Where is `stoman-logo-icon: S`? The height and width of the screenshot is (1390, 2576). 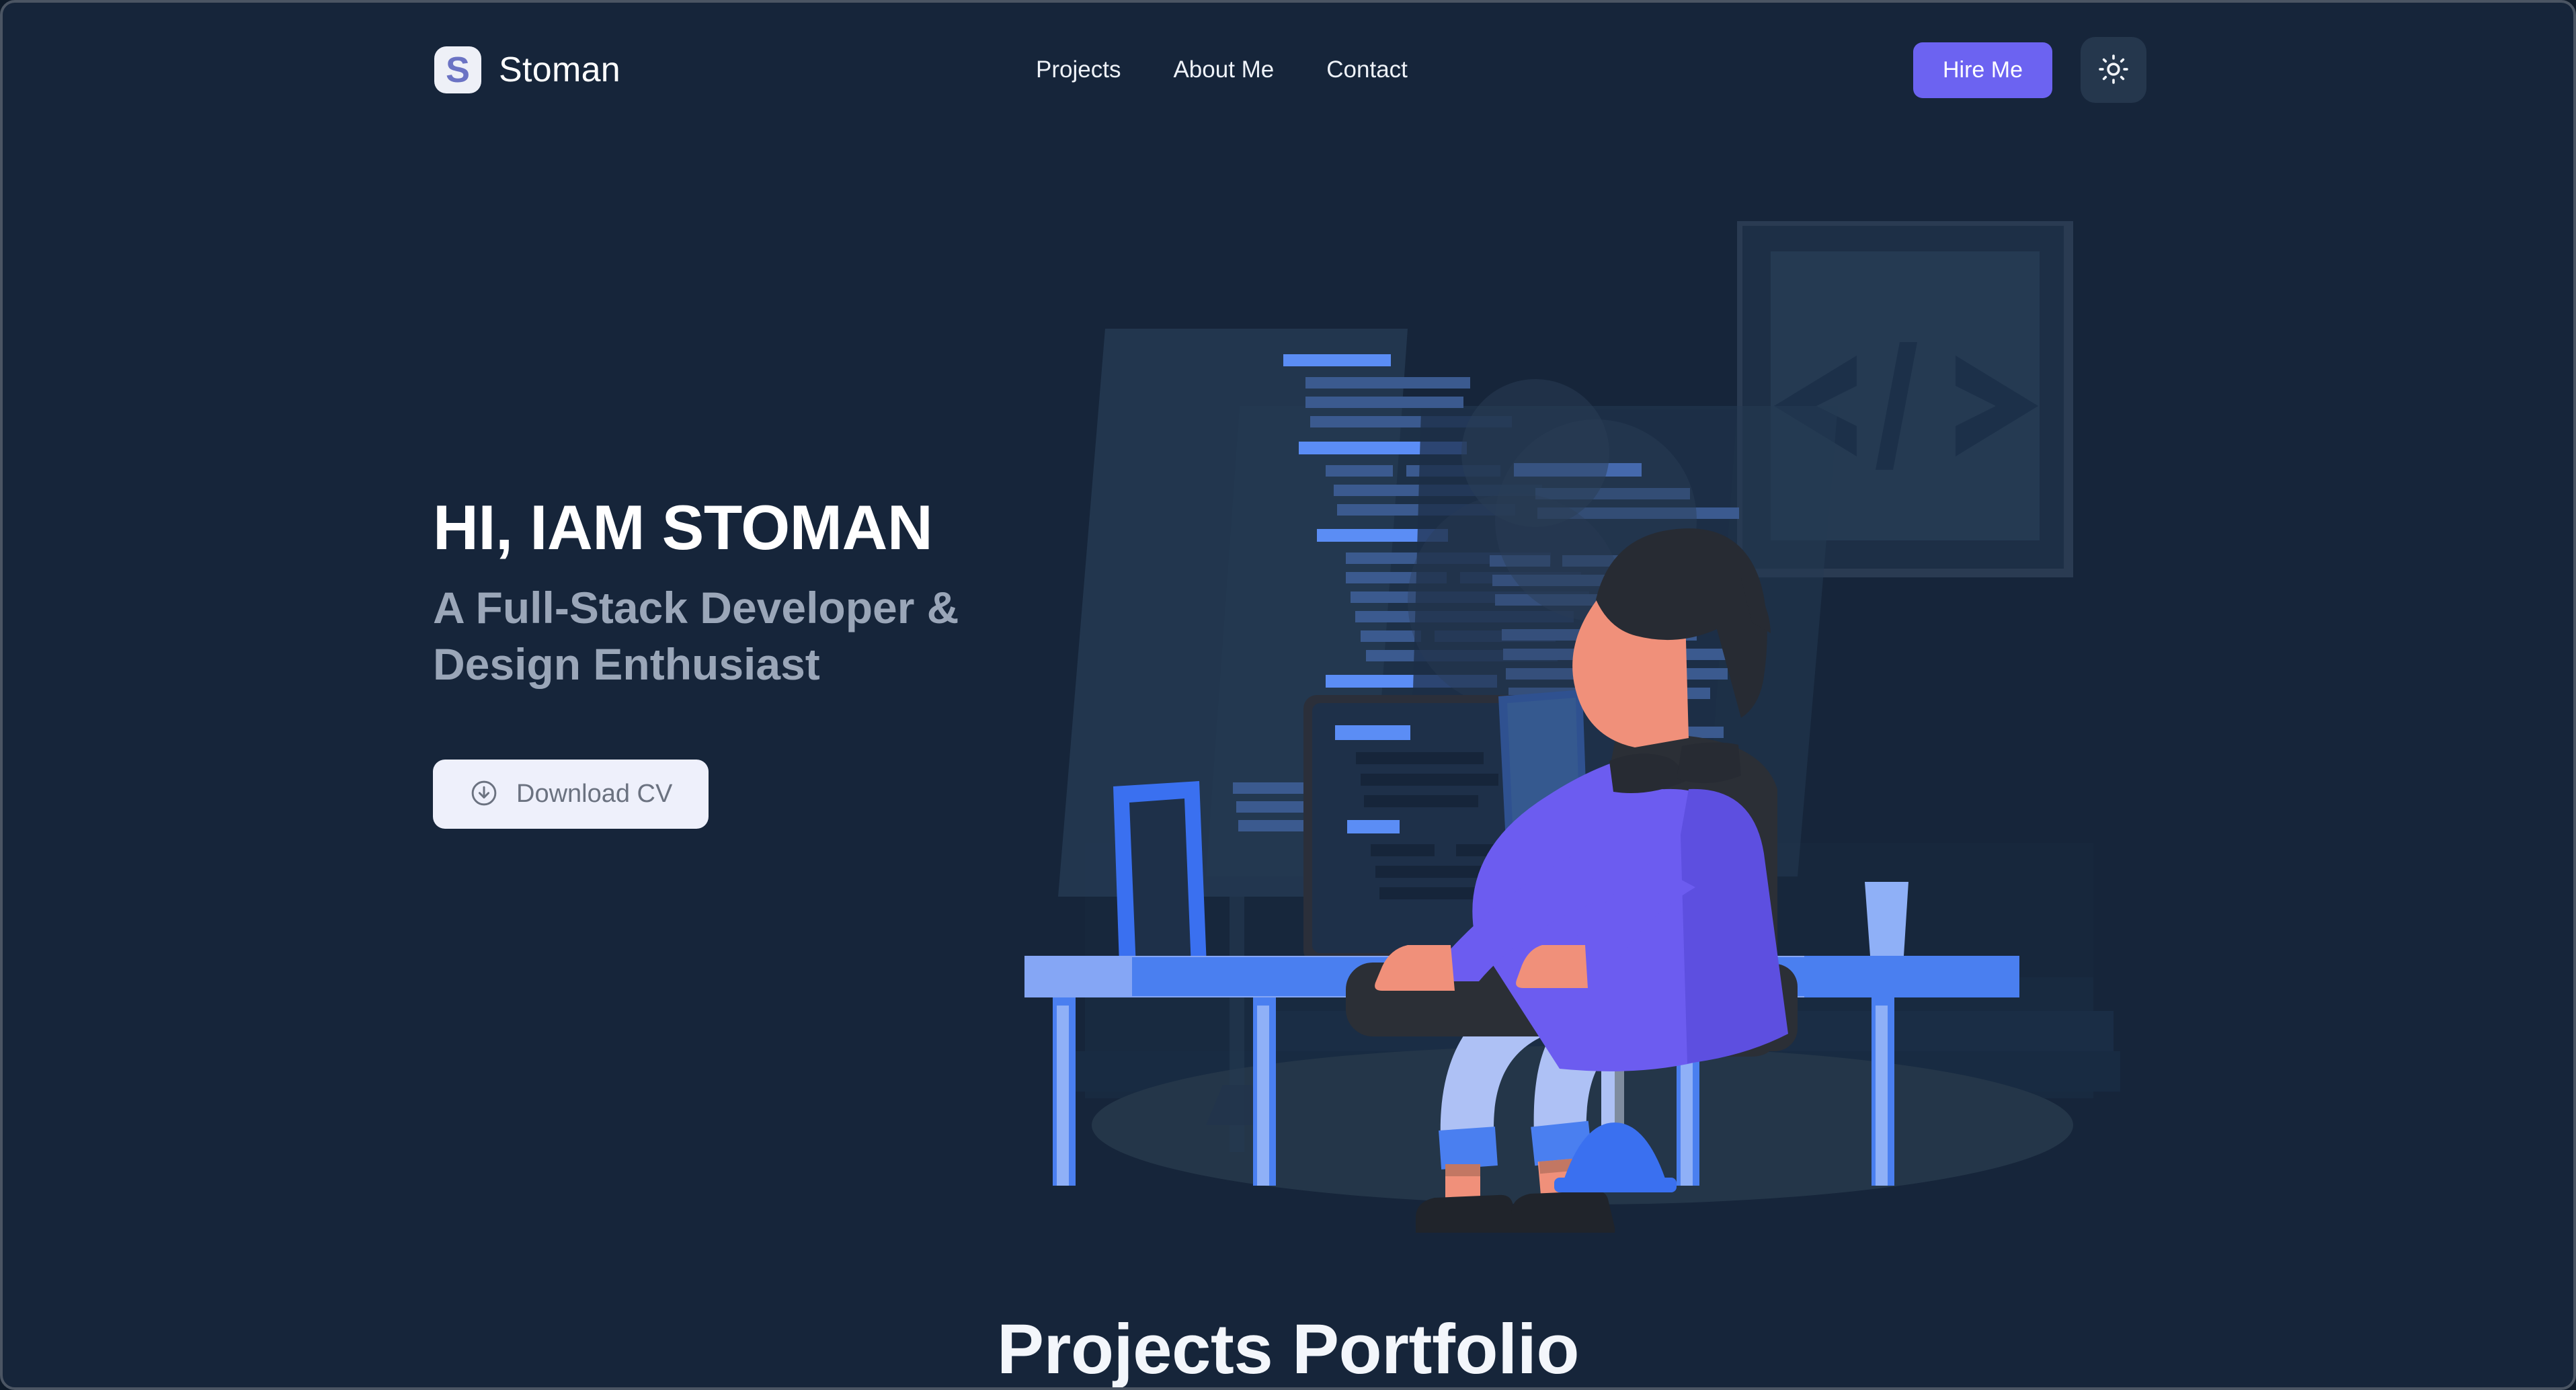 stoman-logo-icon: S is located at coordinates (457, 69).